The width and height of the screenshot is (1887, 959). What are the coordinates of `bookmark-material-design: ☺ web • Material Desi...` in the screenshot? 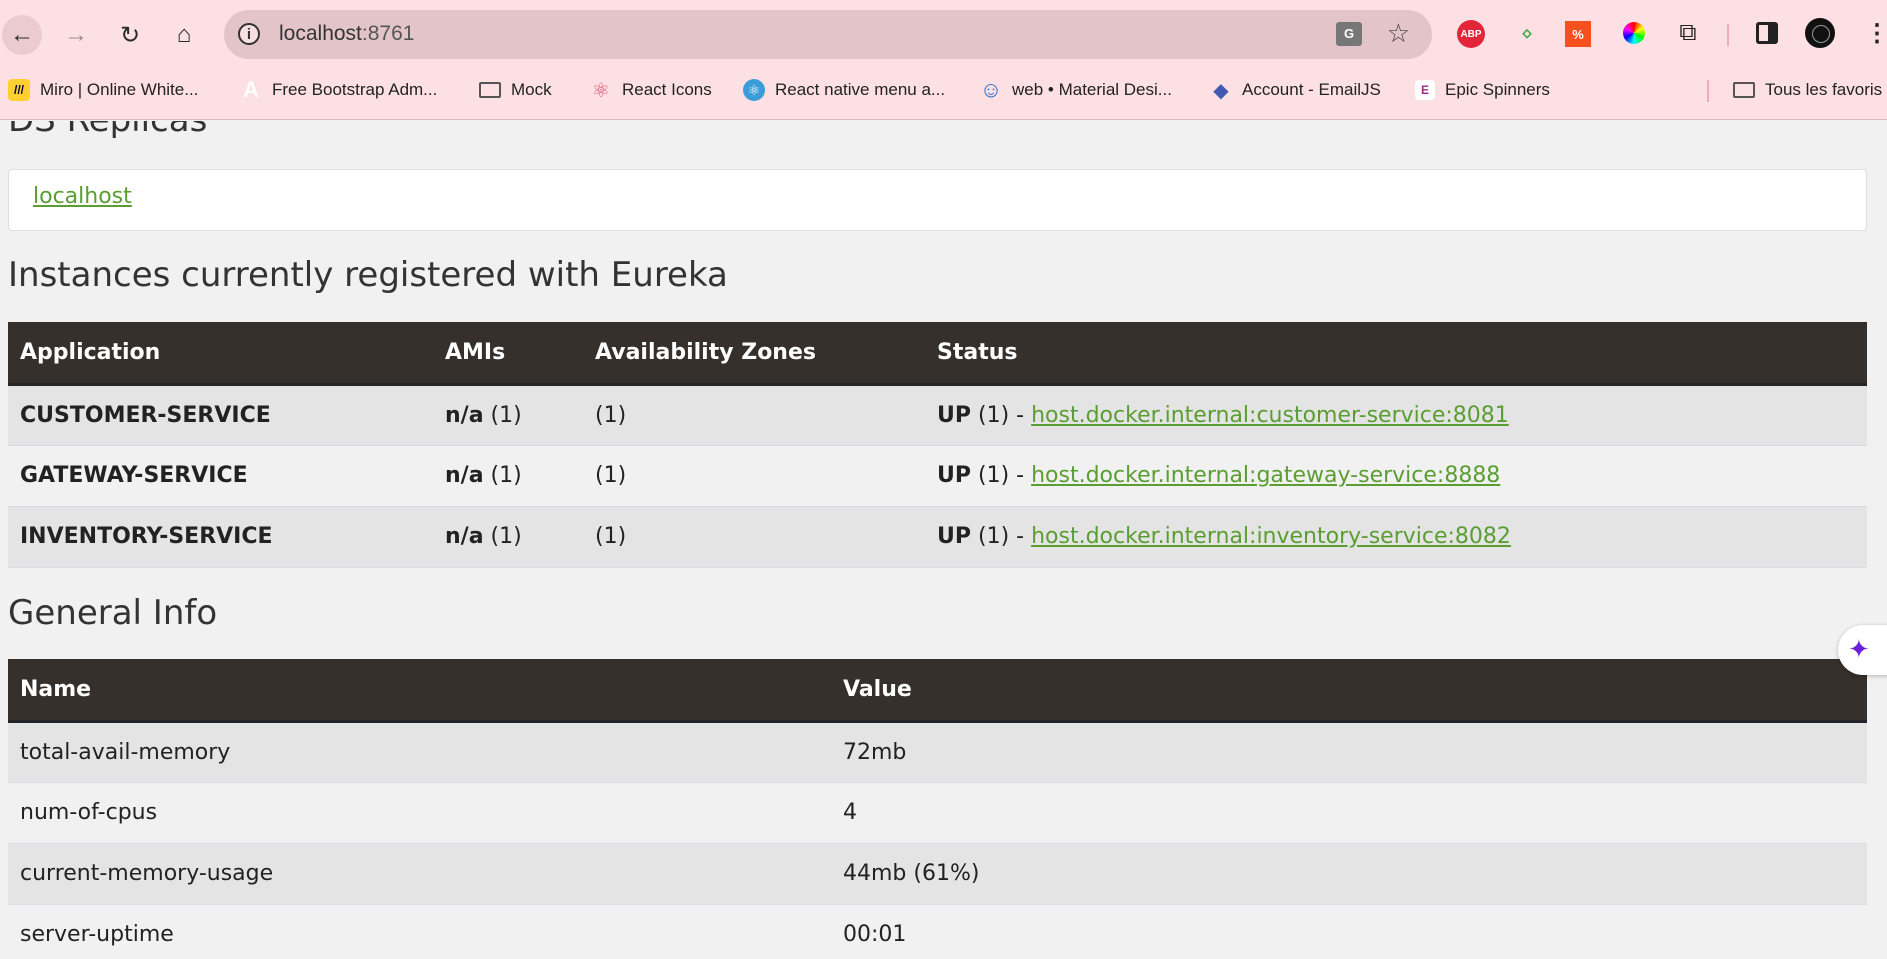 It's located at (1076, 90).